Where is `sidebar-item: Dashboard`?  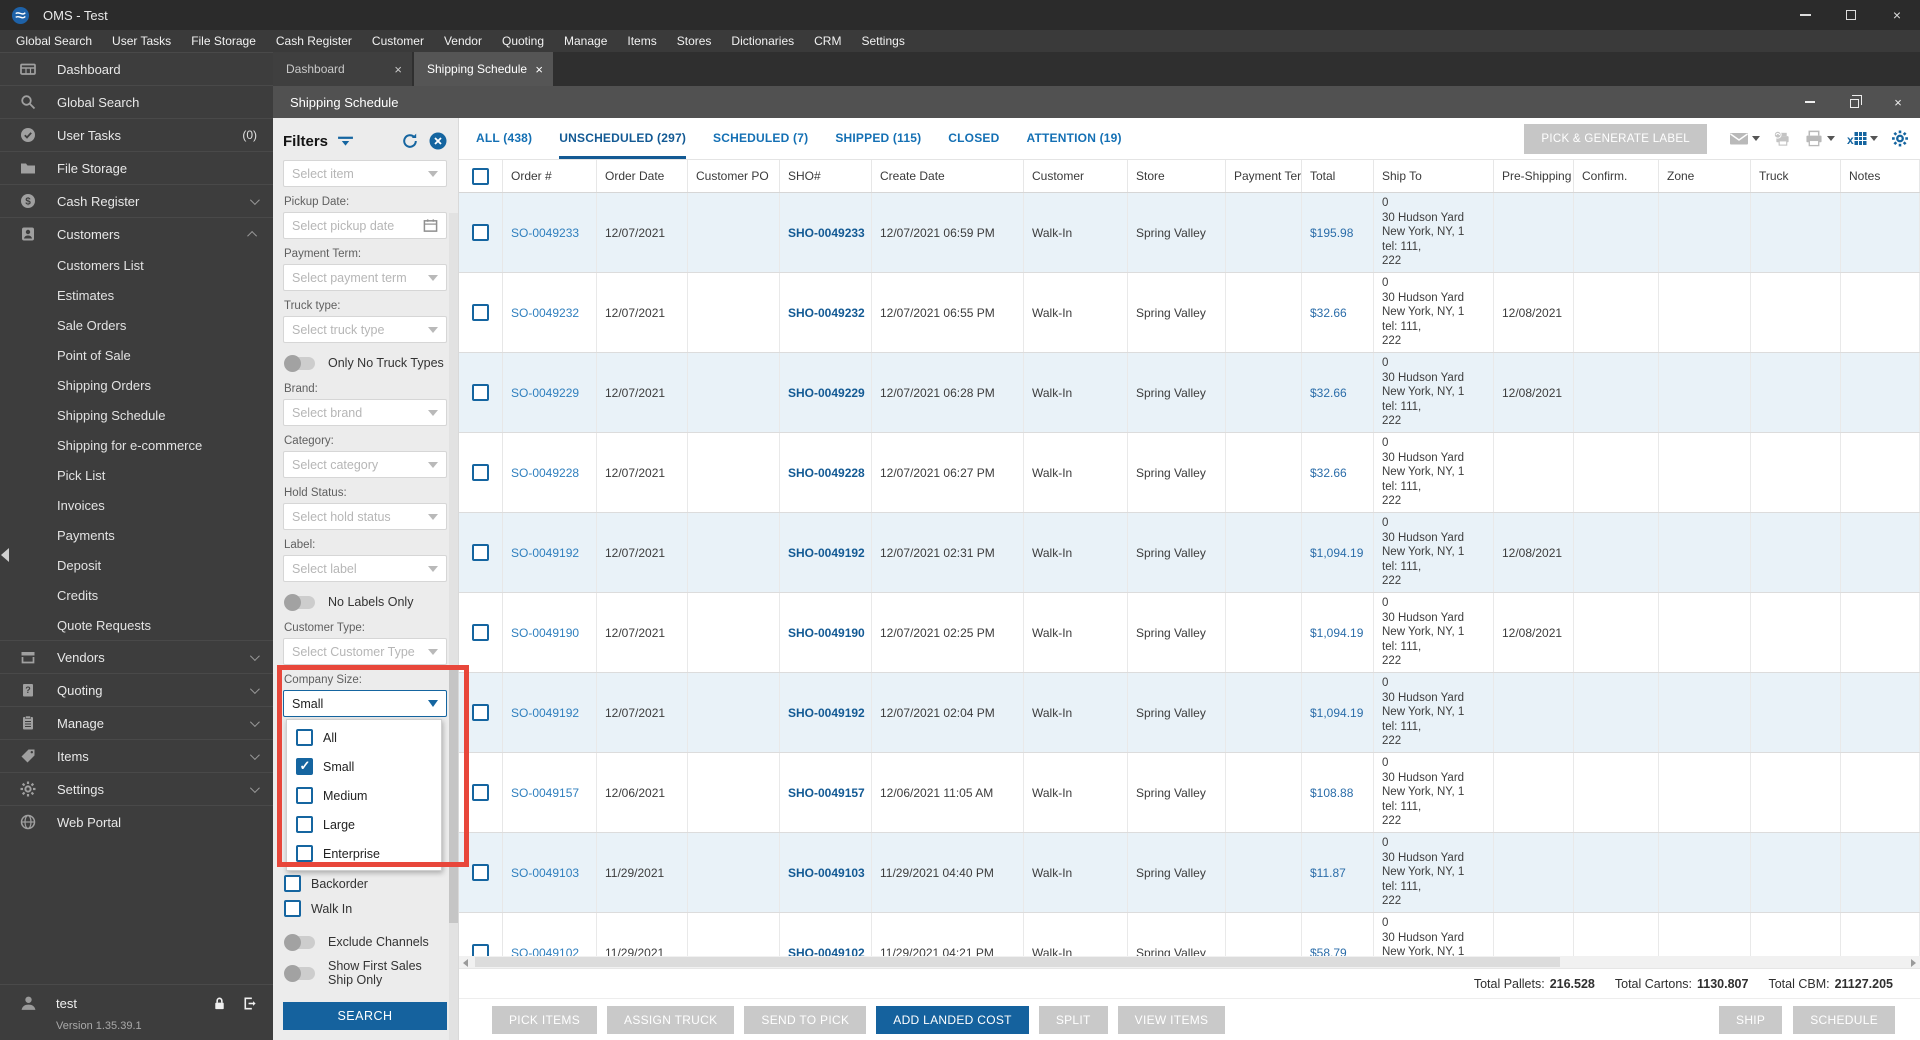 sidebar-item: Dashboard is located at coordinates (136, 68).